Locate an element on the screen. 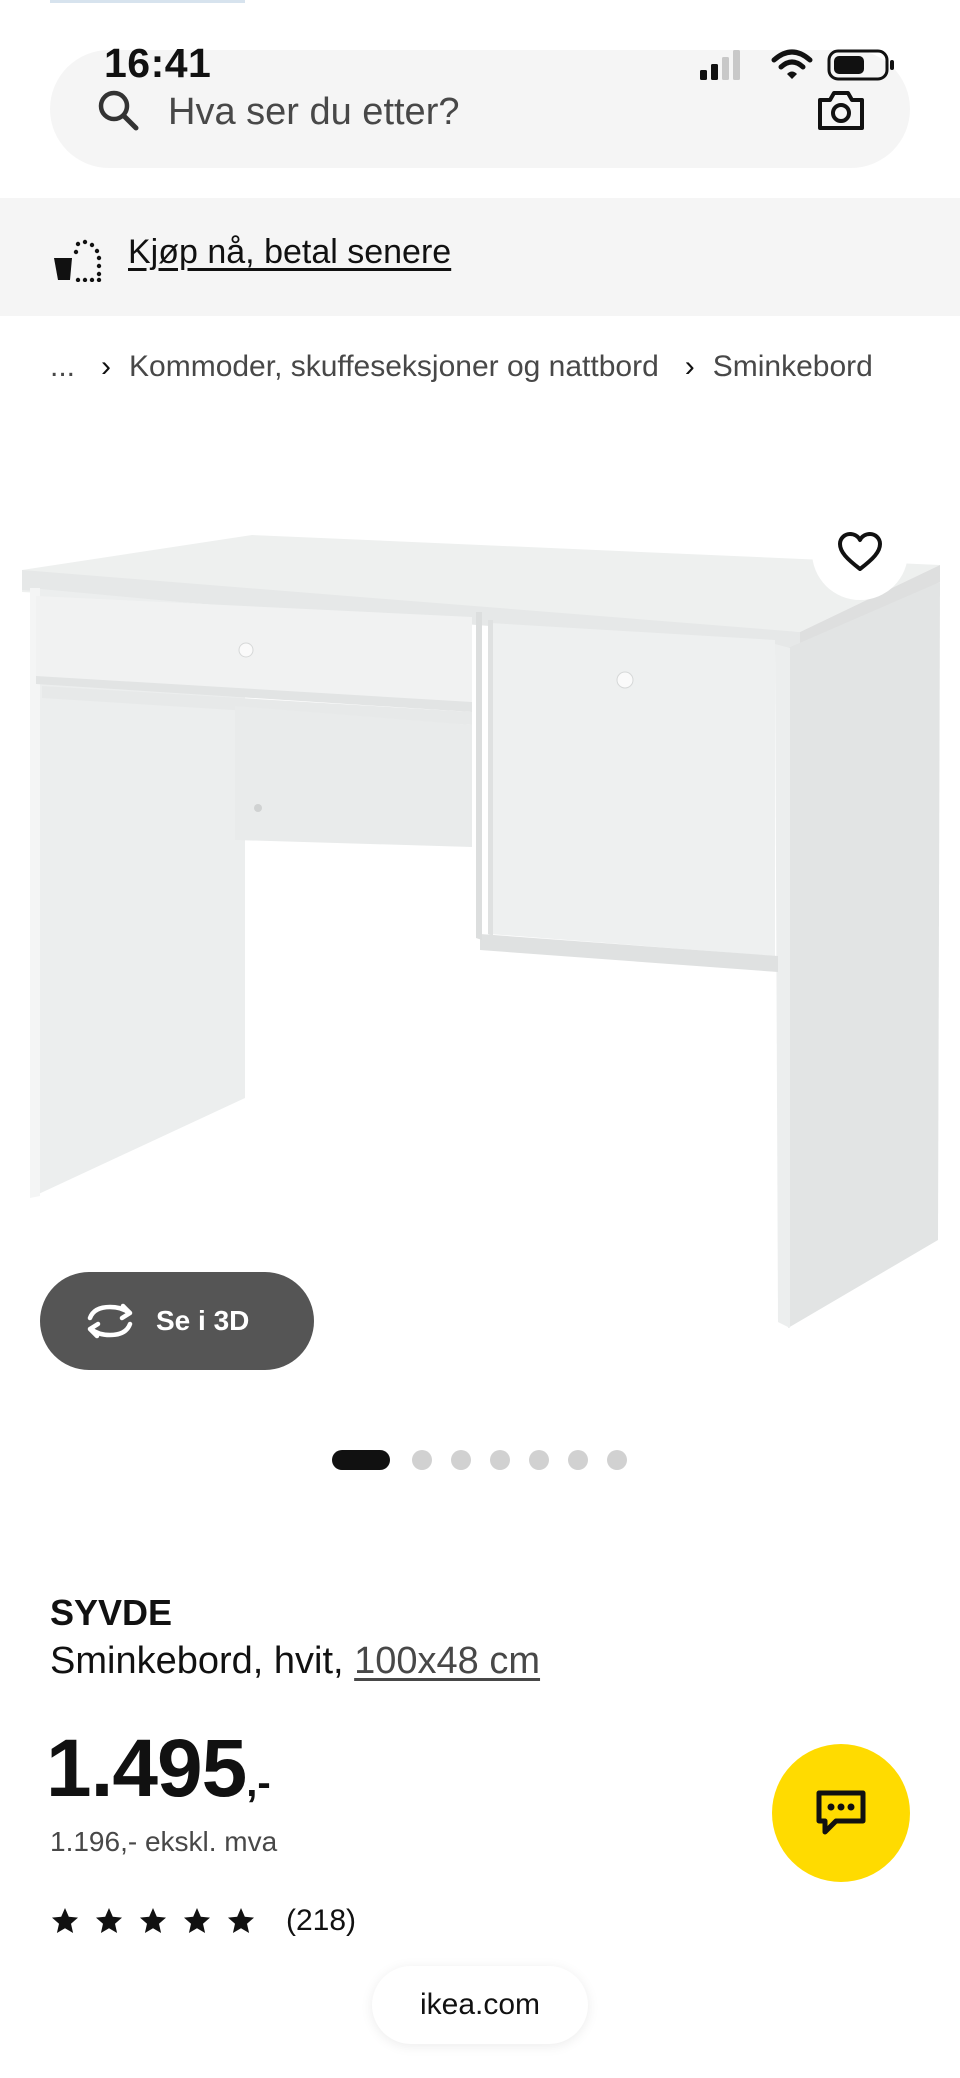  cellular-signal-icon is located at coordinates (720, 65).